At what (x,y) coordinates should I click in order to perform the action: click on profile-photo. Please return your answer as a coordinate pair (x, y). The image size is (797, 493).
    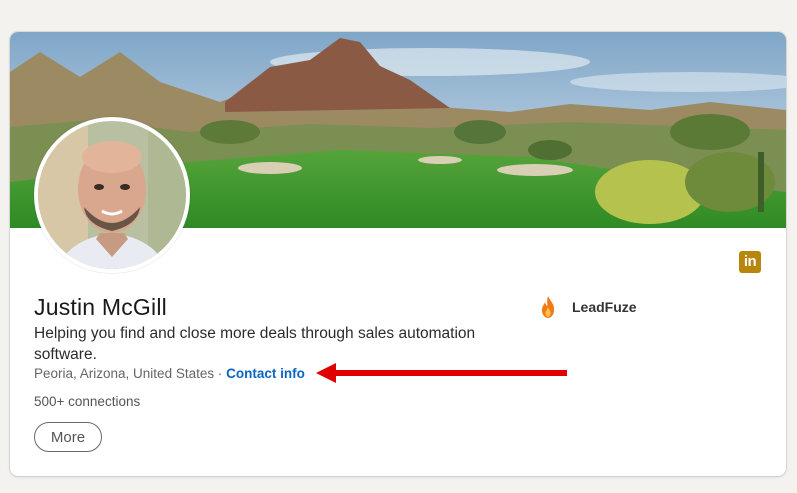
    Looking at the image, I should click on (112, 195).